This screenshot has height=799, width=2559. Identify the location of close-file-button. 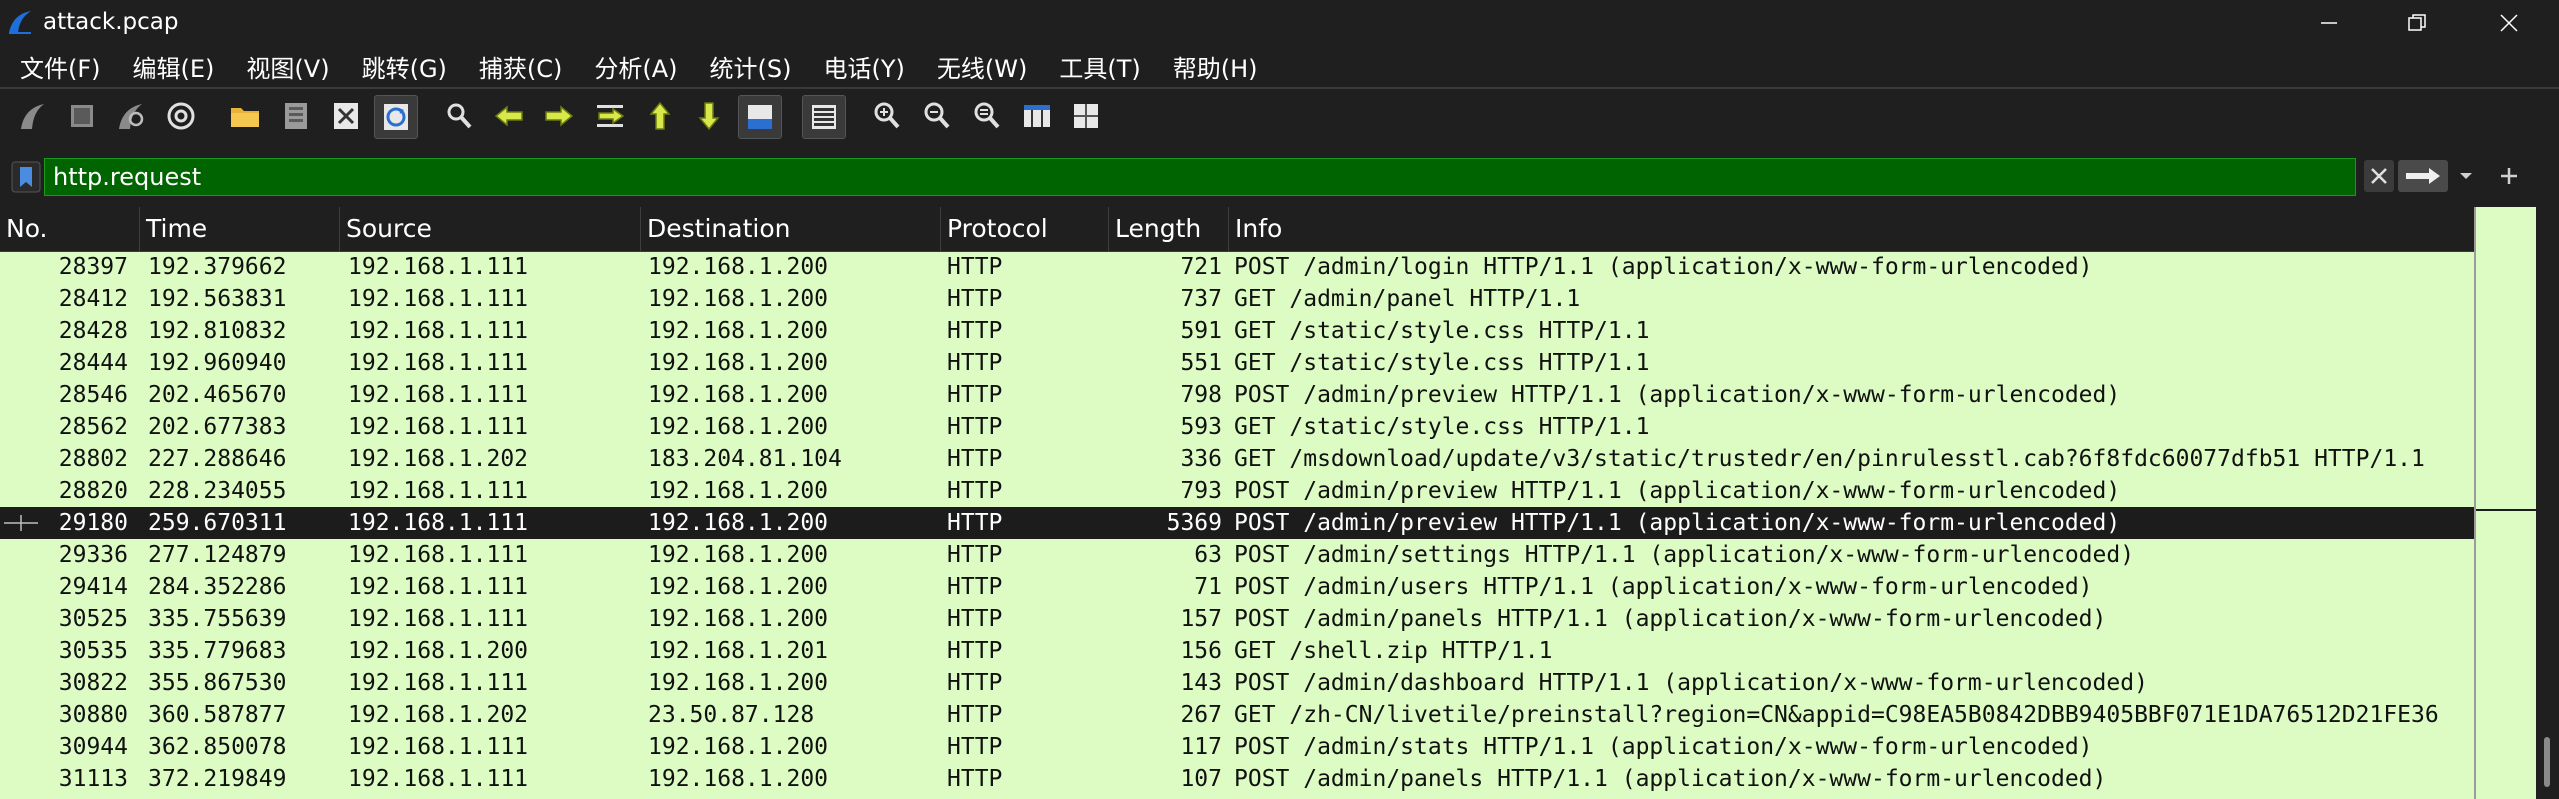
(346, 116).